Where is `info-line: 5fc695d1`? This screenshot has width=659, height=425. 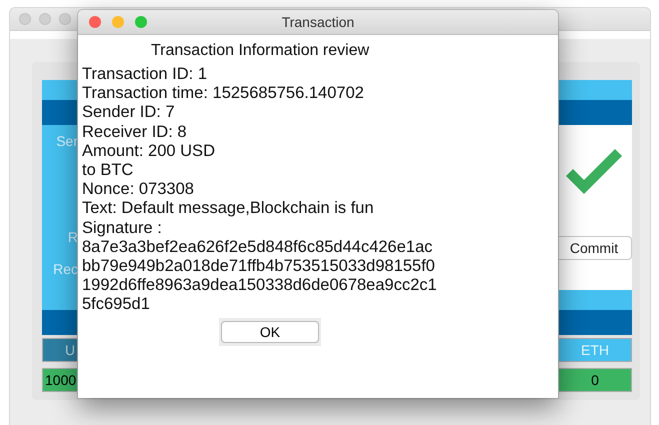 info-line: 5fc695d1 is located at coordinates (116, 305).